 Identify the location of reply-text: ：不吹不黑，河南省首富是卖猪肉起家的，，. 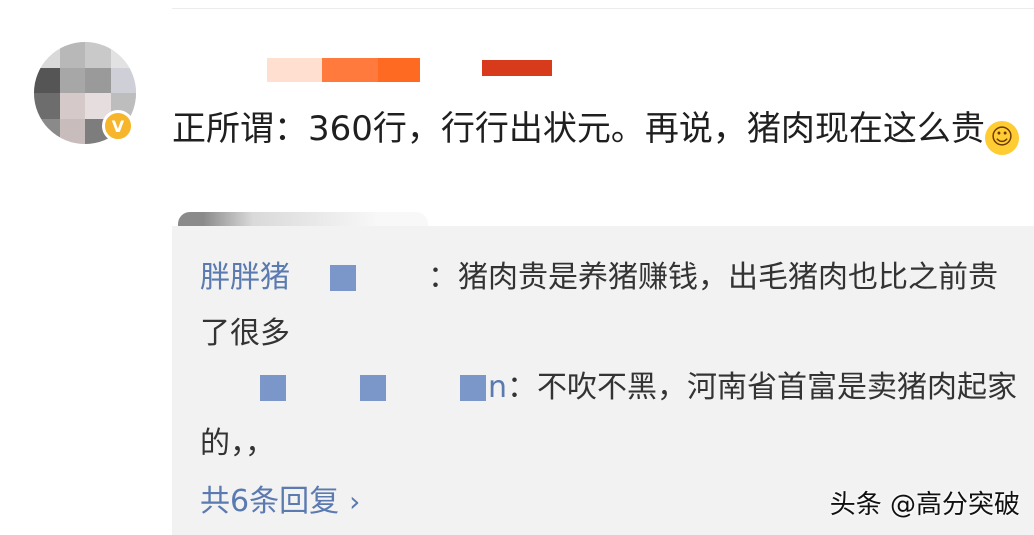
(609, 415).